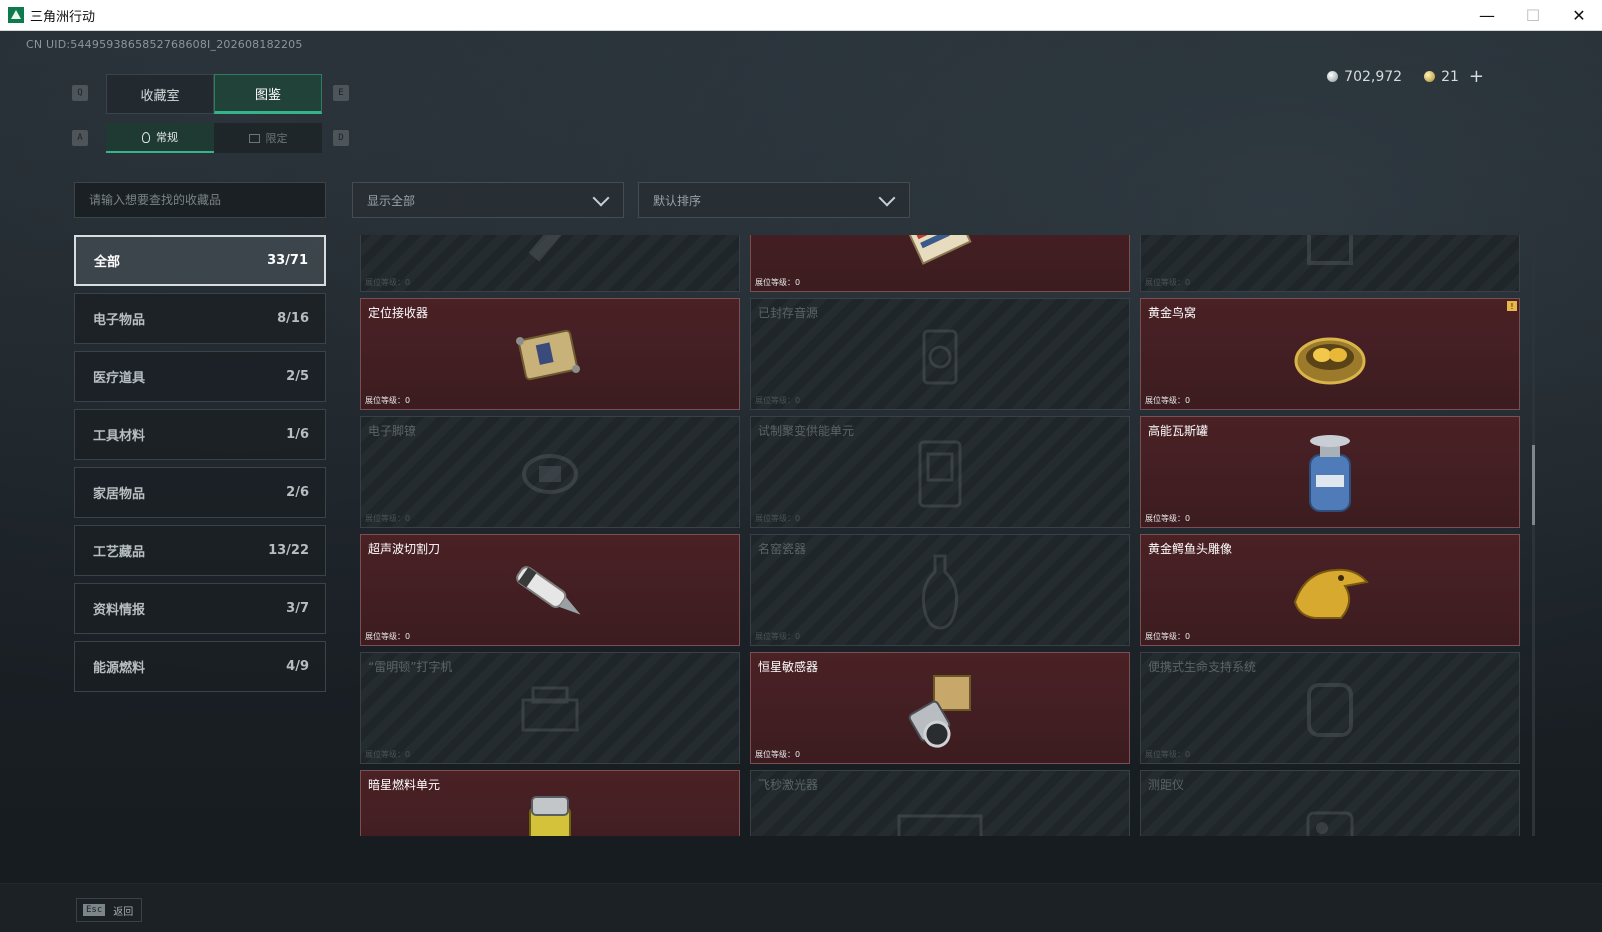 The width and height of the screenshot is (1602, 932). What do you see at coordinates (293, 318) in the screenshot?
I see `category-count: 8/16` at bounding box center [293, 318].